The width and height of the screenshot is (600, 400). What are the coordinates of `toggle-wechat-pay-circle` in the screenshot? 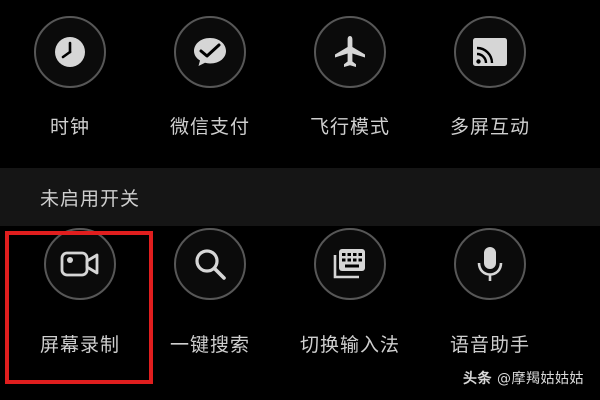 It's located at (210, 52).